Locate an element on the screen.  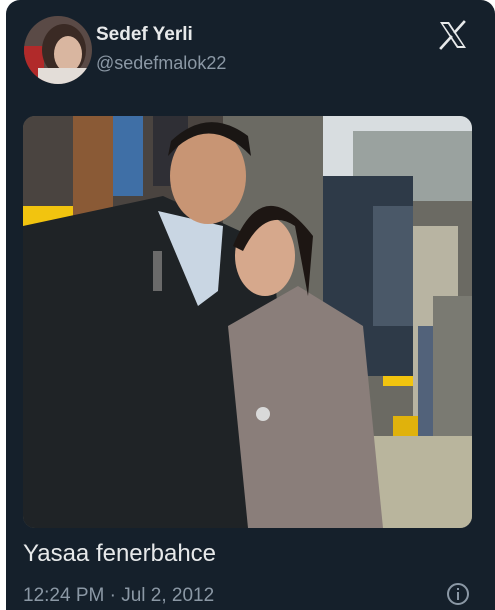
tweet-text: Yasaa fenerbahce is located at coordinates (120, 553).